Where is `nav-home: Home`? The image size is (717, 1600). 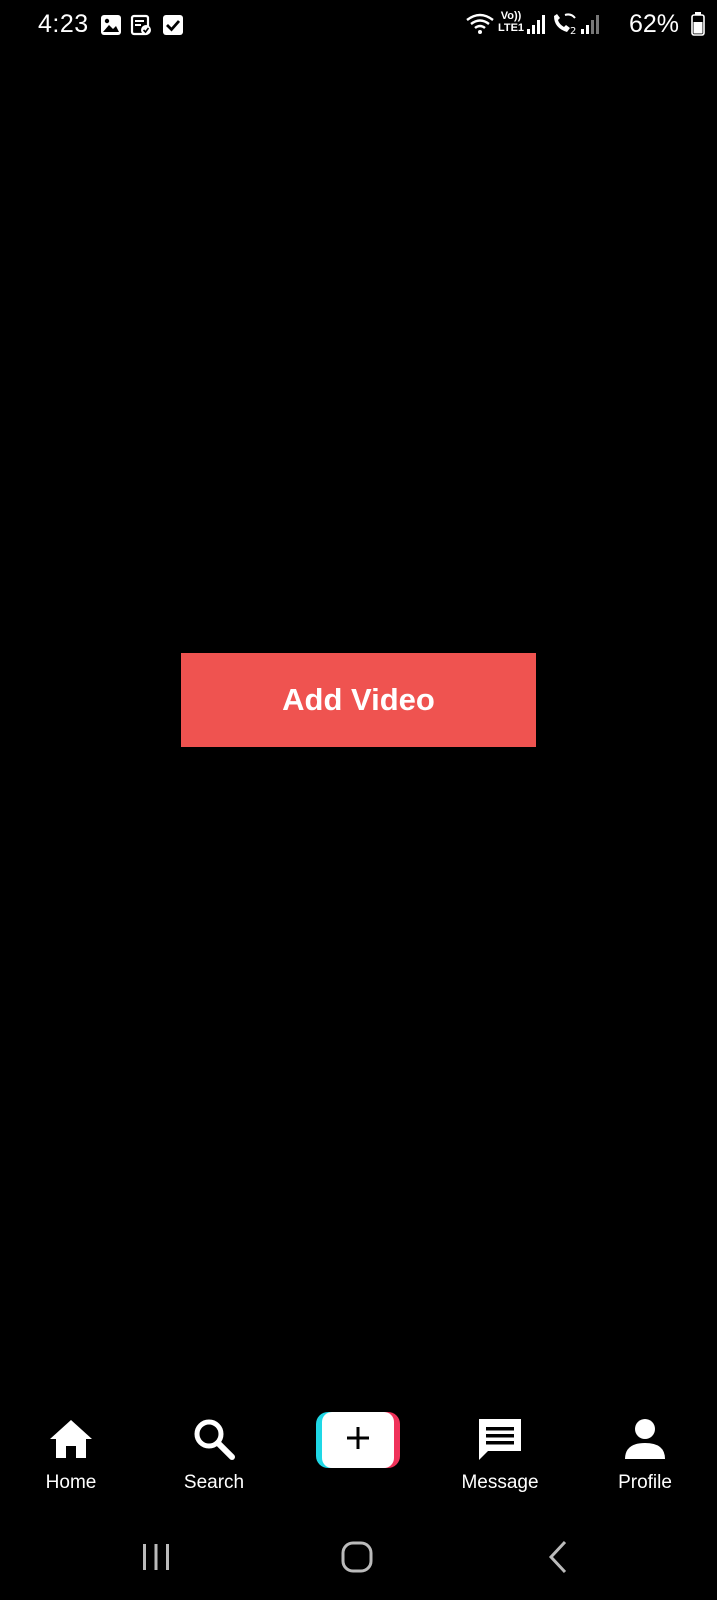
nav-home: Home is located at coordinates (71, 1450).